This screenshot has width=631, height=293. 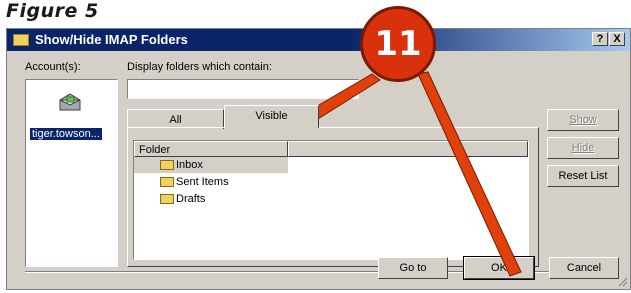 What do you see at coordinates (211, 149) in the screenshot?
I see `folder-column-header: Folder` at bounding box center [211, 149].